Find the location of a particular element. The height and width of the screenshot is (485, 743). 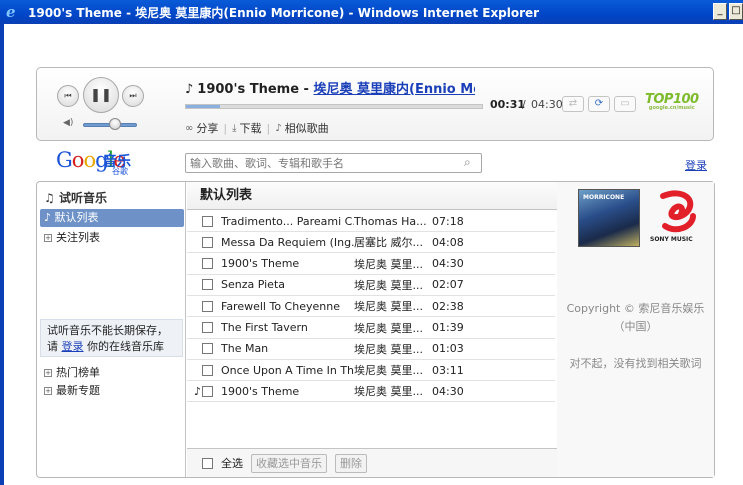

pause-button: ❚❚ is located at coordinates (101, 95).